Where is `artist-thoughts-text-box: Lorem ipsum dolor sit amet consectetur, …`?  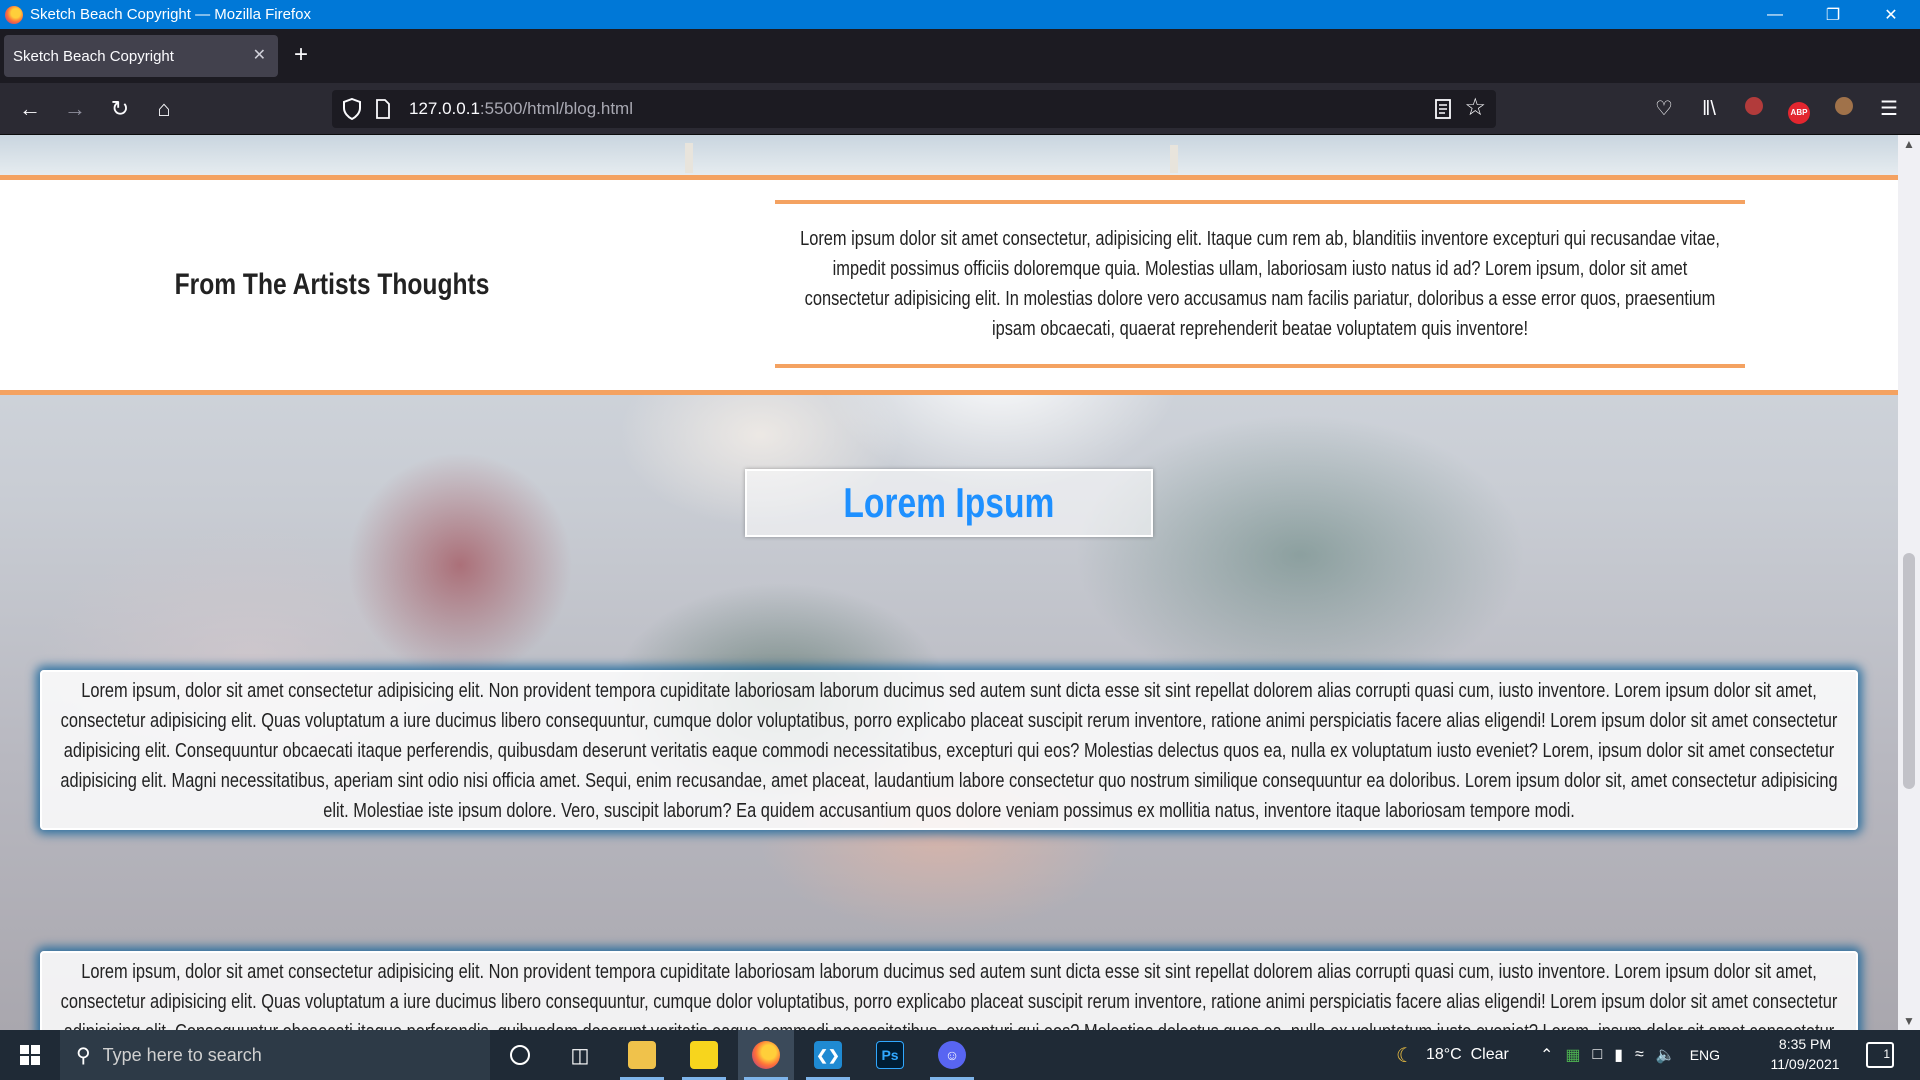
artist-thoughts-text-box: Lorem ipsum dolor sit amet consectetur, … is located at coordinates (1260, 284).